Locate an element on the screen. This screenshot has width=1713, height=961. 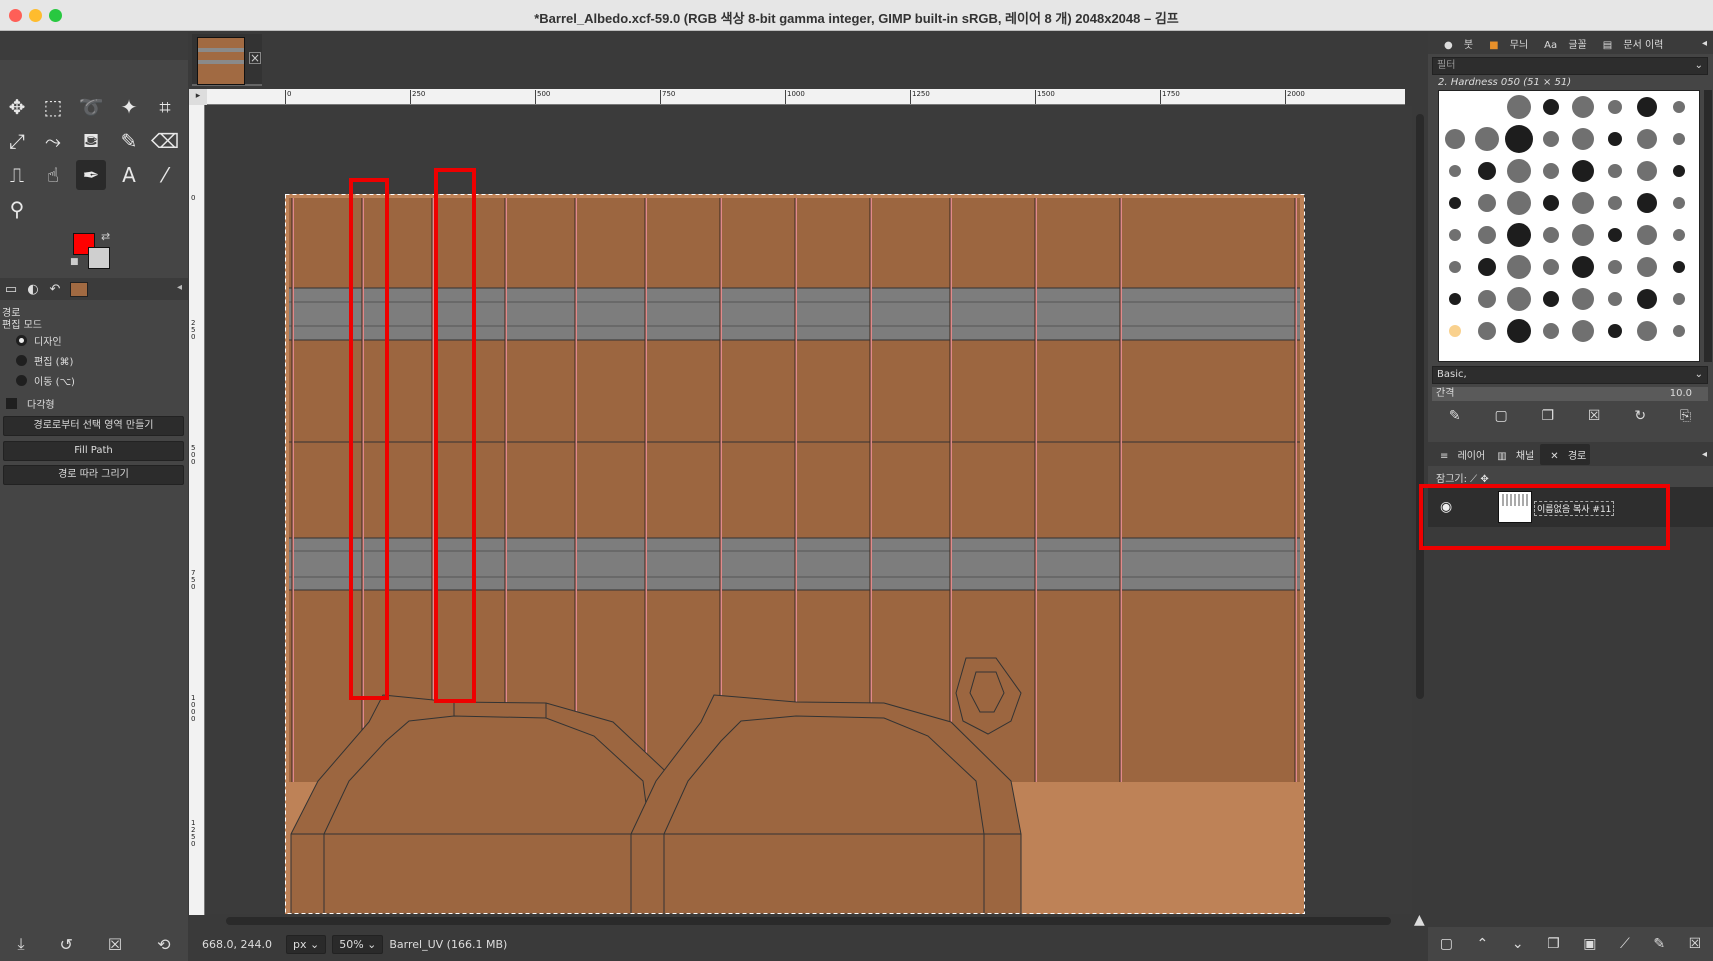
color-picker-icon: ⁄ is located at coordinates (165, 175).